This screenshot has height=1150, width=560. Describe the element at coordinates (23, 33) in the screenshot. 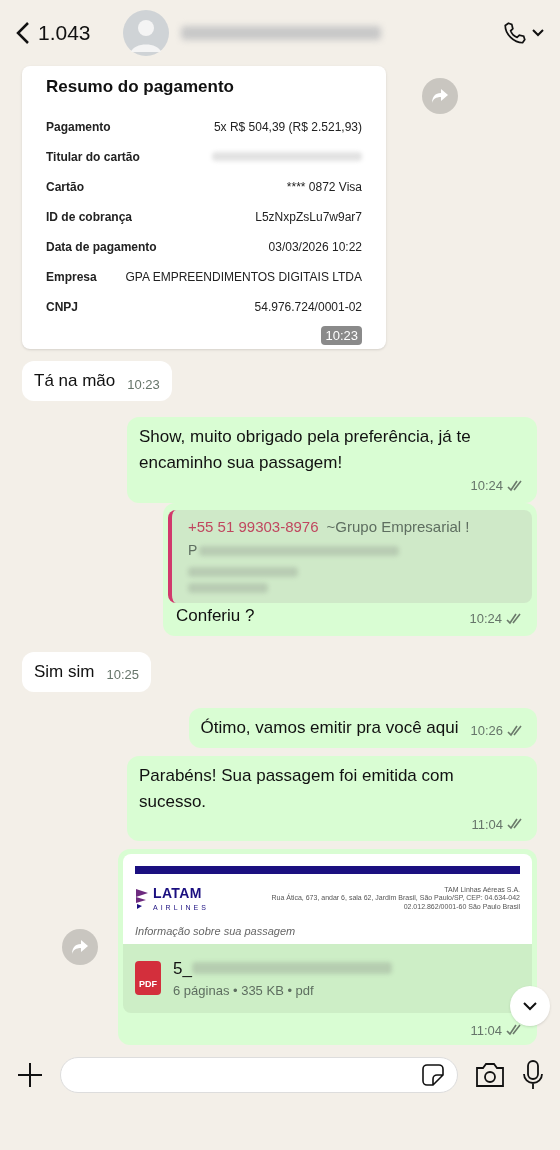

I see `back-icon` at that location.